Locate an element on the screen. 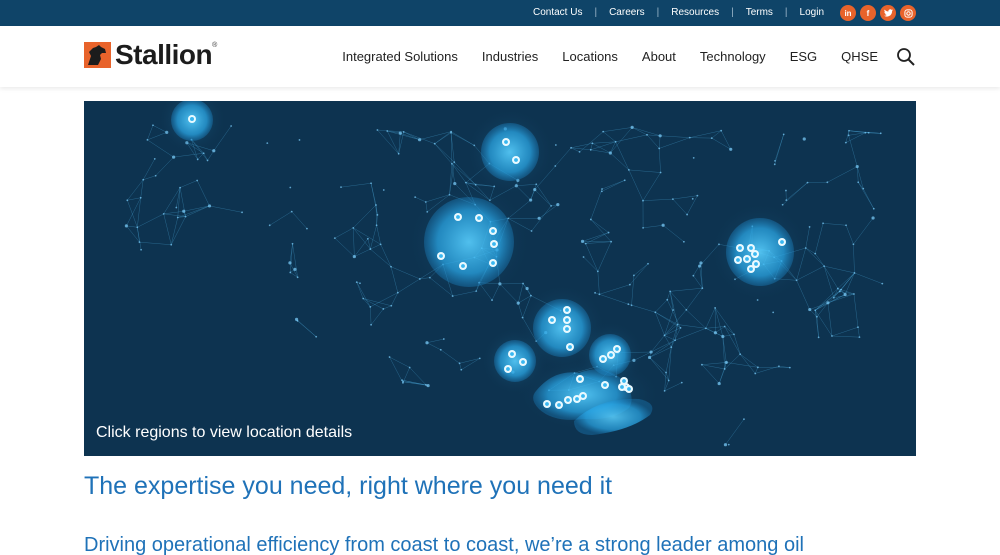 This screenshot has width=1000, height=555. twitter-icon is located at coordinates (888, 13).